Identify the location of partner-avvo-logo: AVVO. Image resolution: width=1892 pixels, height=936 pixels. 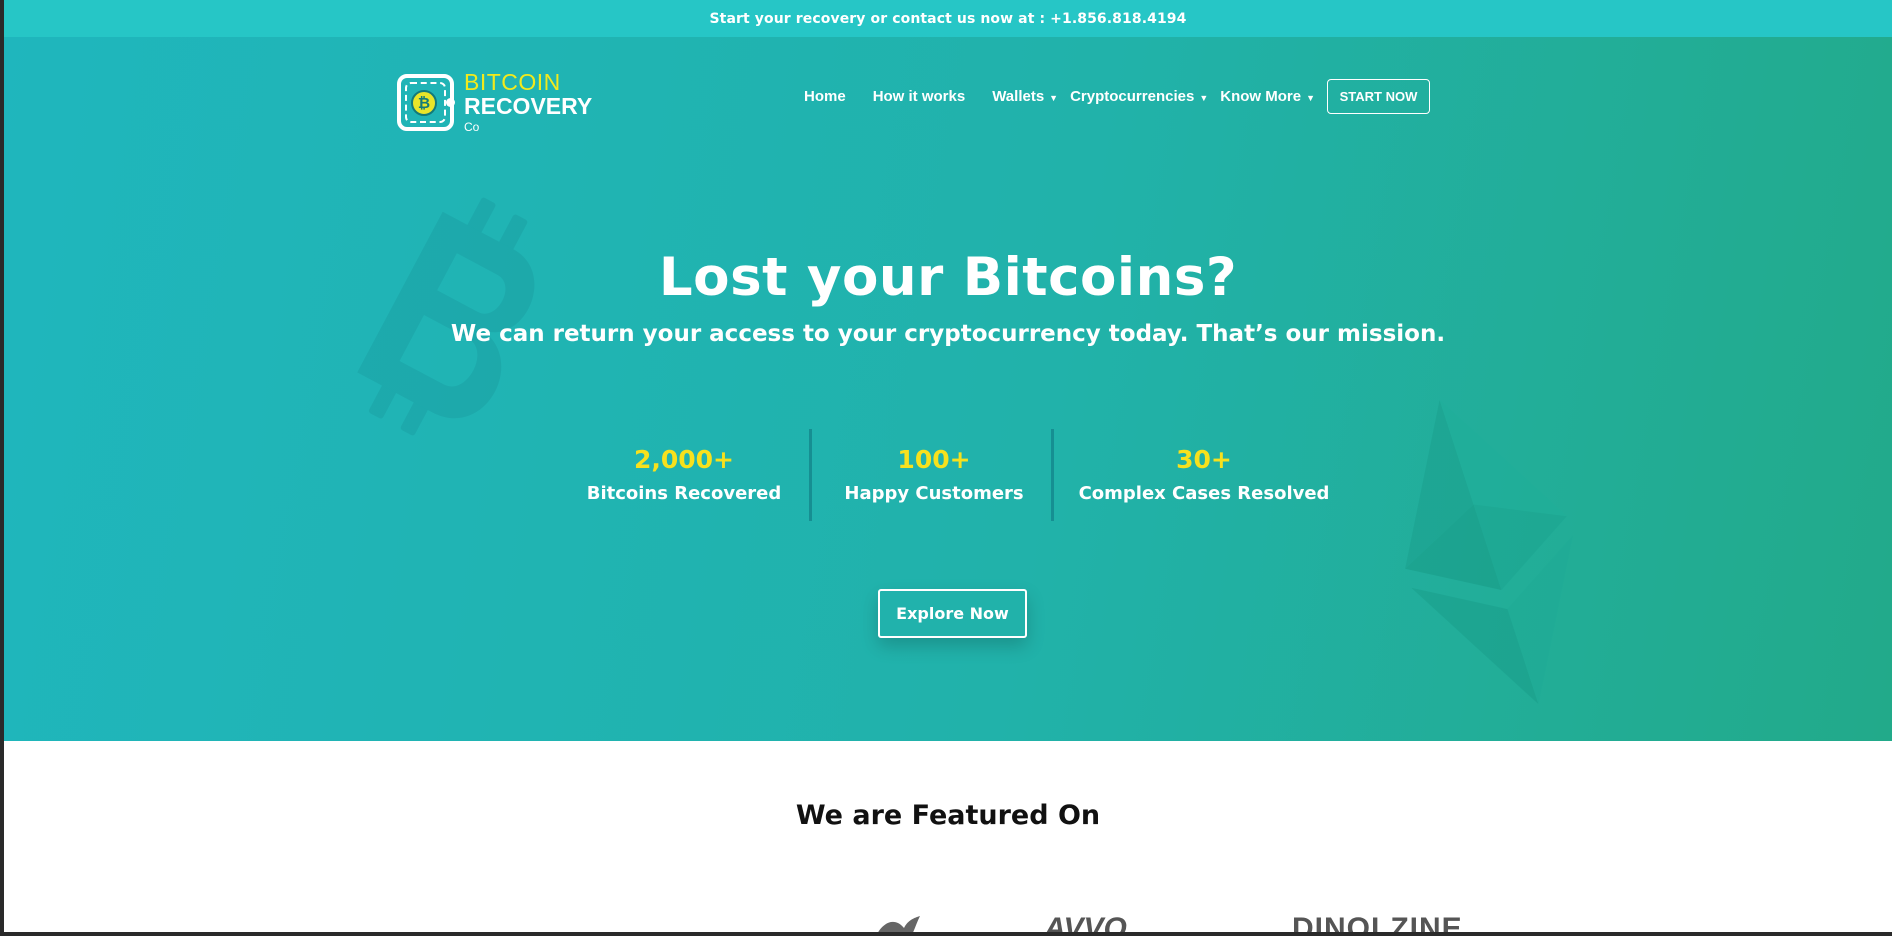
(1085, 923).